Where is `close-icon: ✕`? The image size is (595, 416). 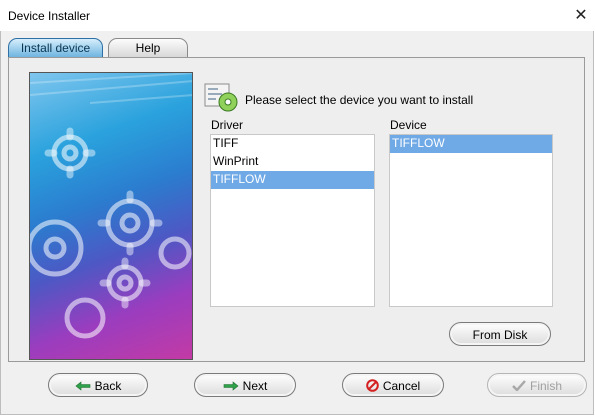
close-icon: ✕ is located at coordinates (581, 16).